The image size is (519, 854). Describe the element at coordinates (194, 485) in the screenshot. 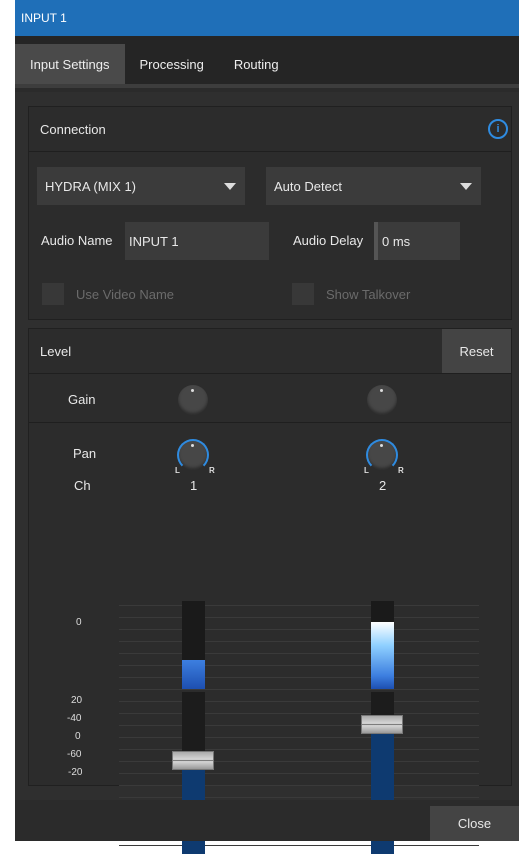

I see `channel-number: 1` at that location.